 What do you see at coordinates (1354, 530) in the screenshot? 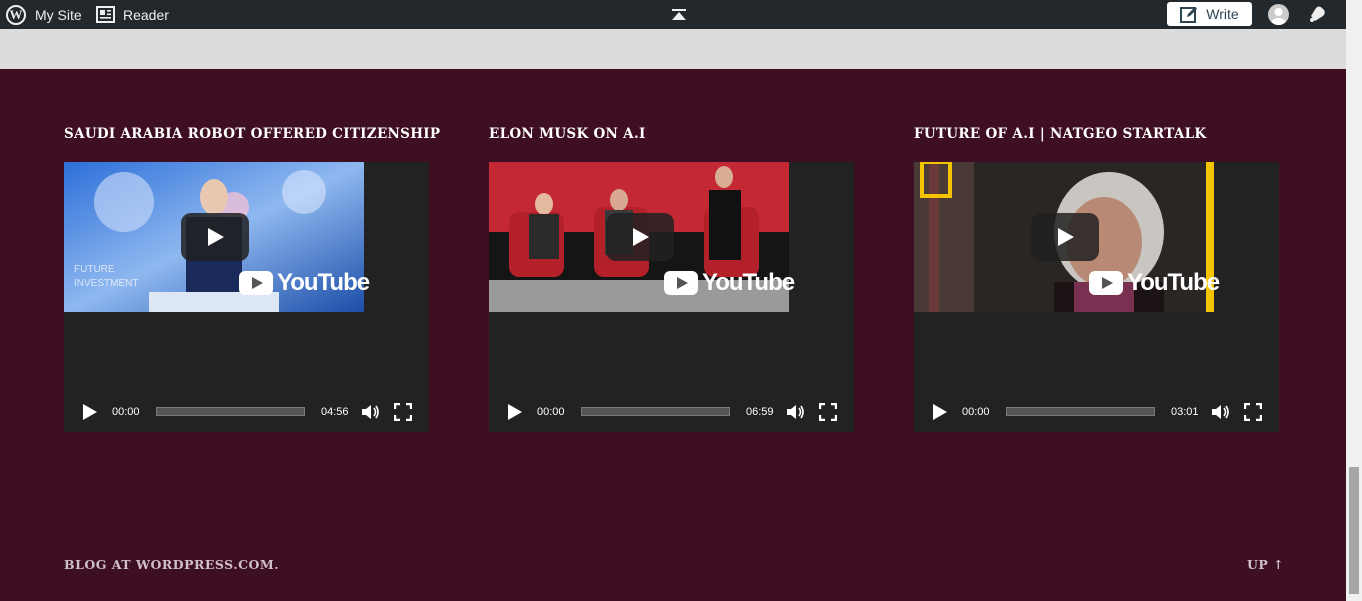
I see `scrollbar-thumb` at bounding box center [1354, 530].